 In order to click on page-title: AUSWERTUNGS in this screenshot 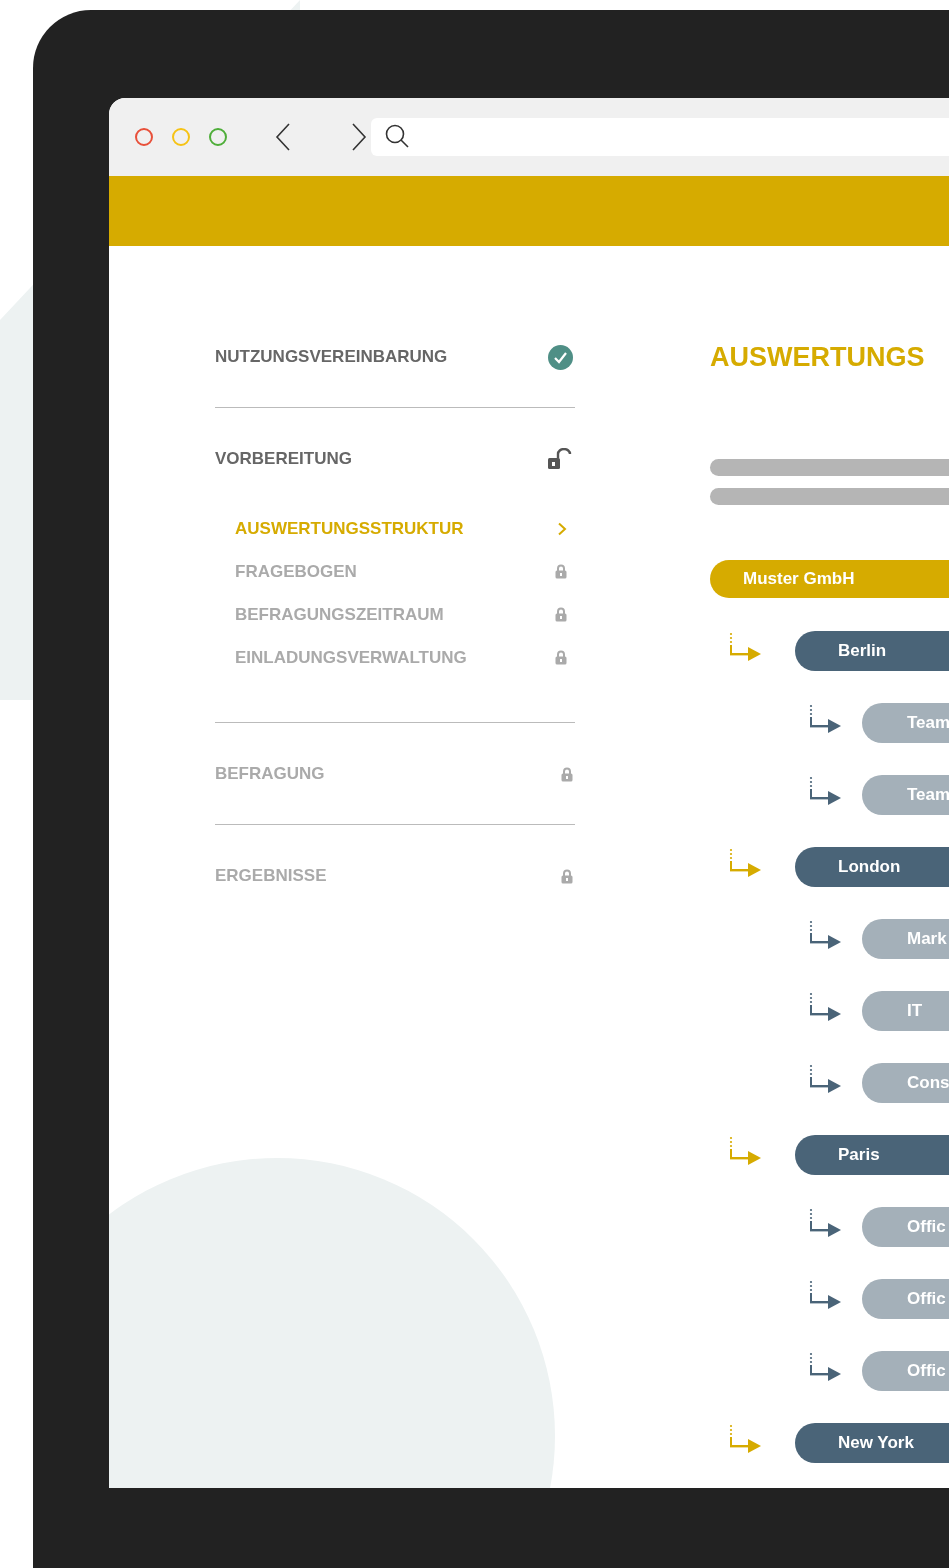, I will do `click(818, 357)`.